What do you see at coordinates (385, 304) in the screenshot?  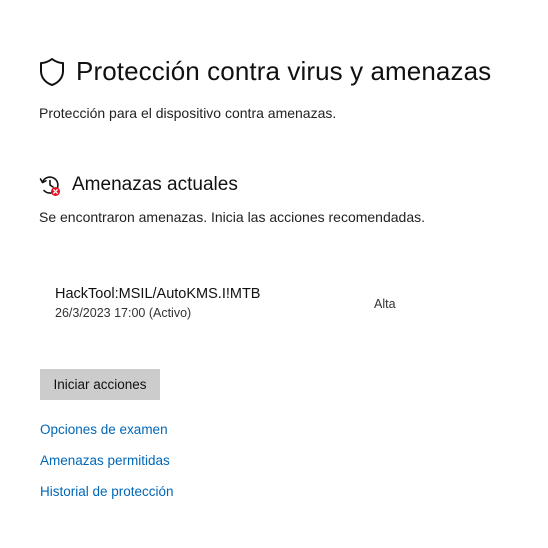 I see `threat-severity: Alta` at bounding box center [385, 304].